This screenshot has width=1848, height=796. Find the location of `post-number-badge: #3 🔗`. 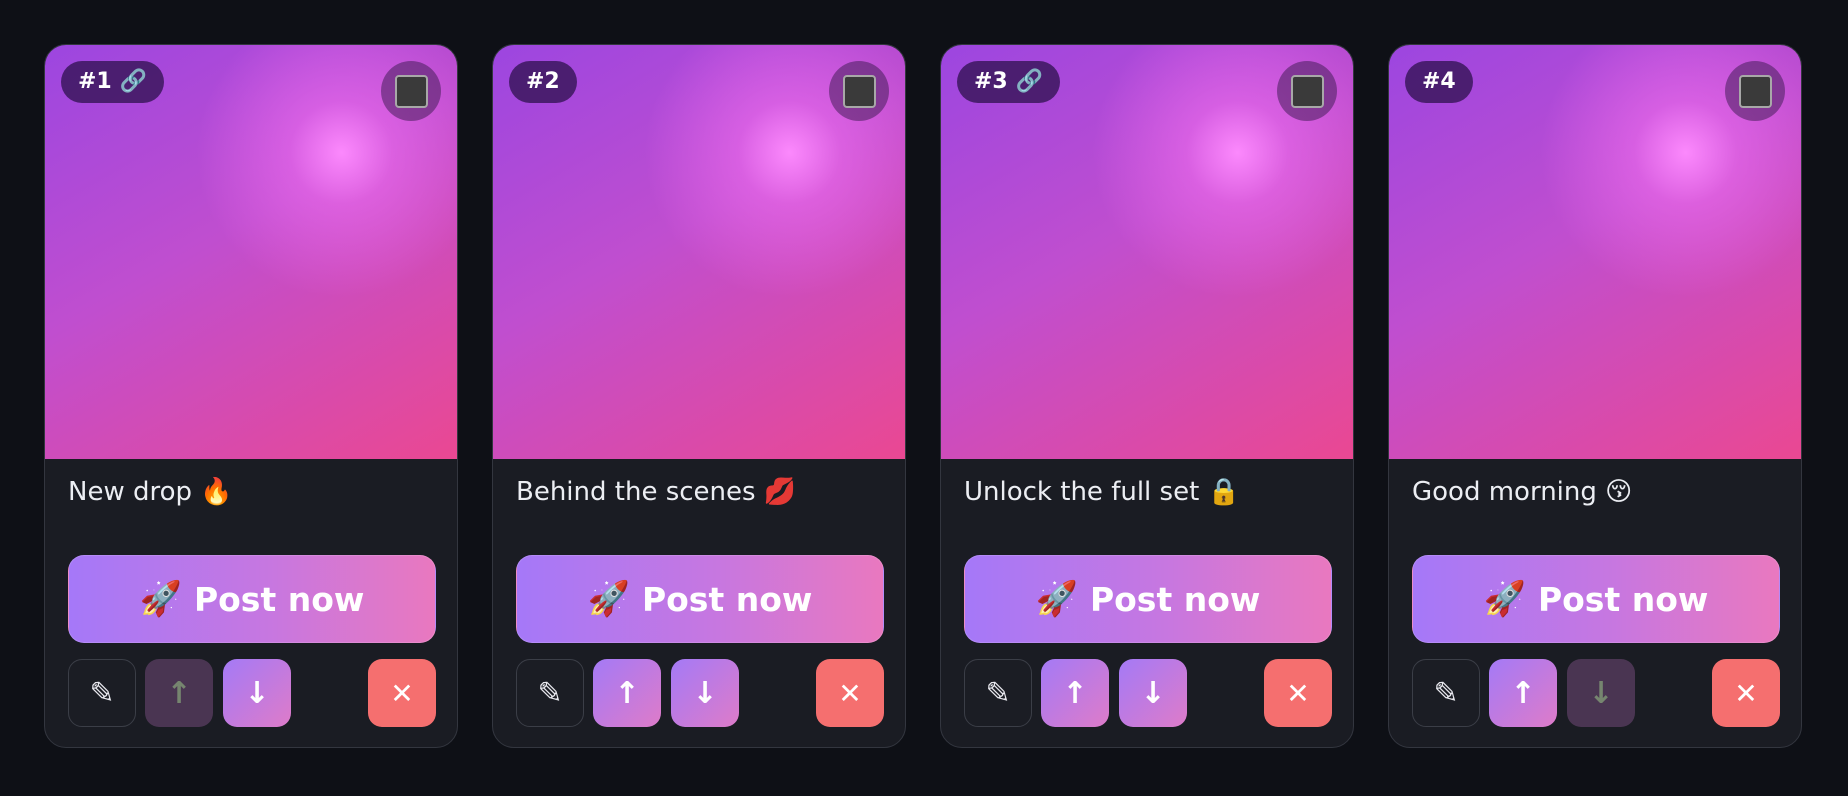

post-number-badge: #3 🔗 is located at coordinates (1009, 82).